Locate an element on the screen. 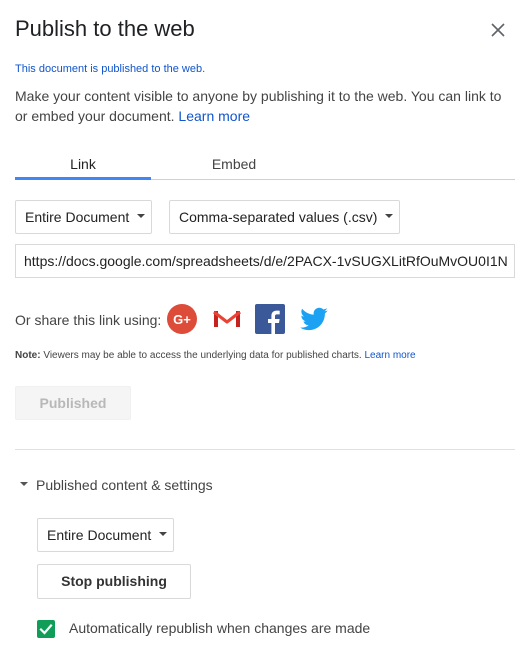 This screenshot has height=664, width=526. published-status: This document is published to the web. is located at coordinates (110, 69).